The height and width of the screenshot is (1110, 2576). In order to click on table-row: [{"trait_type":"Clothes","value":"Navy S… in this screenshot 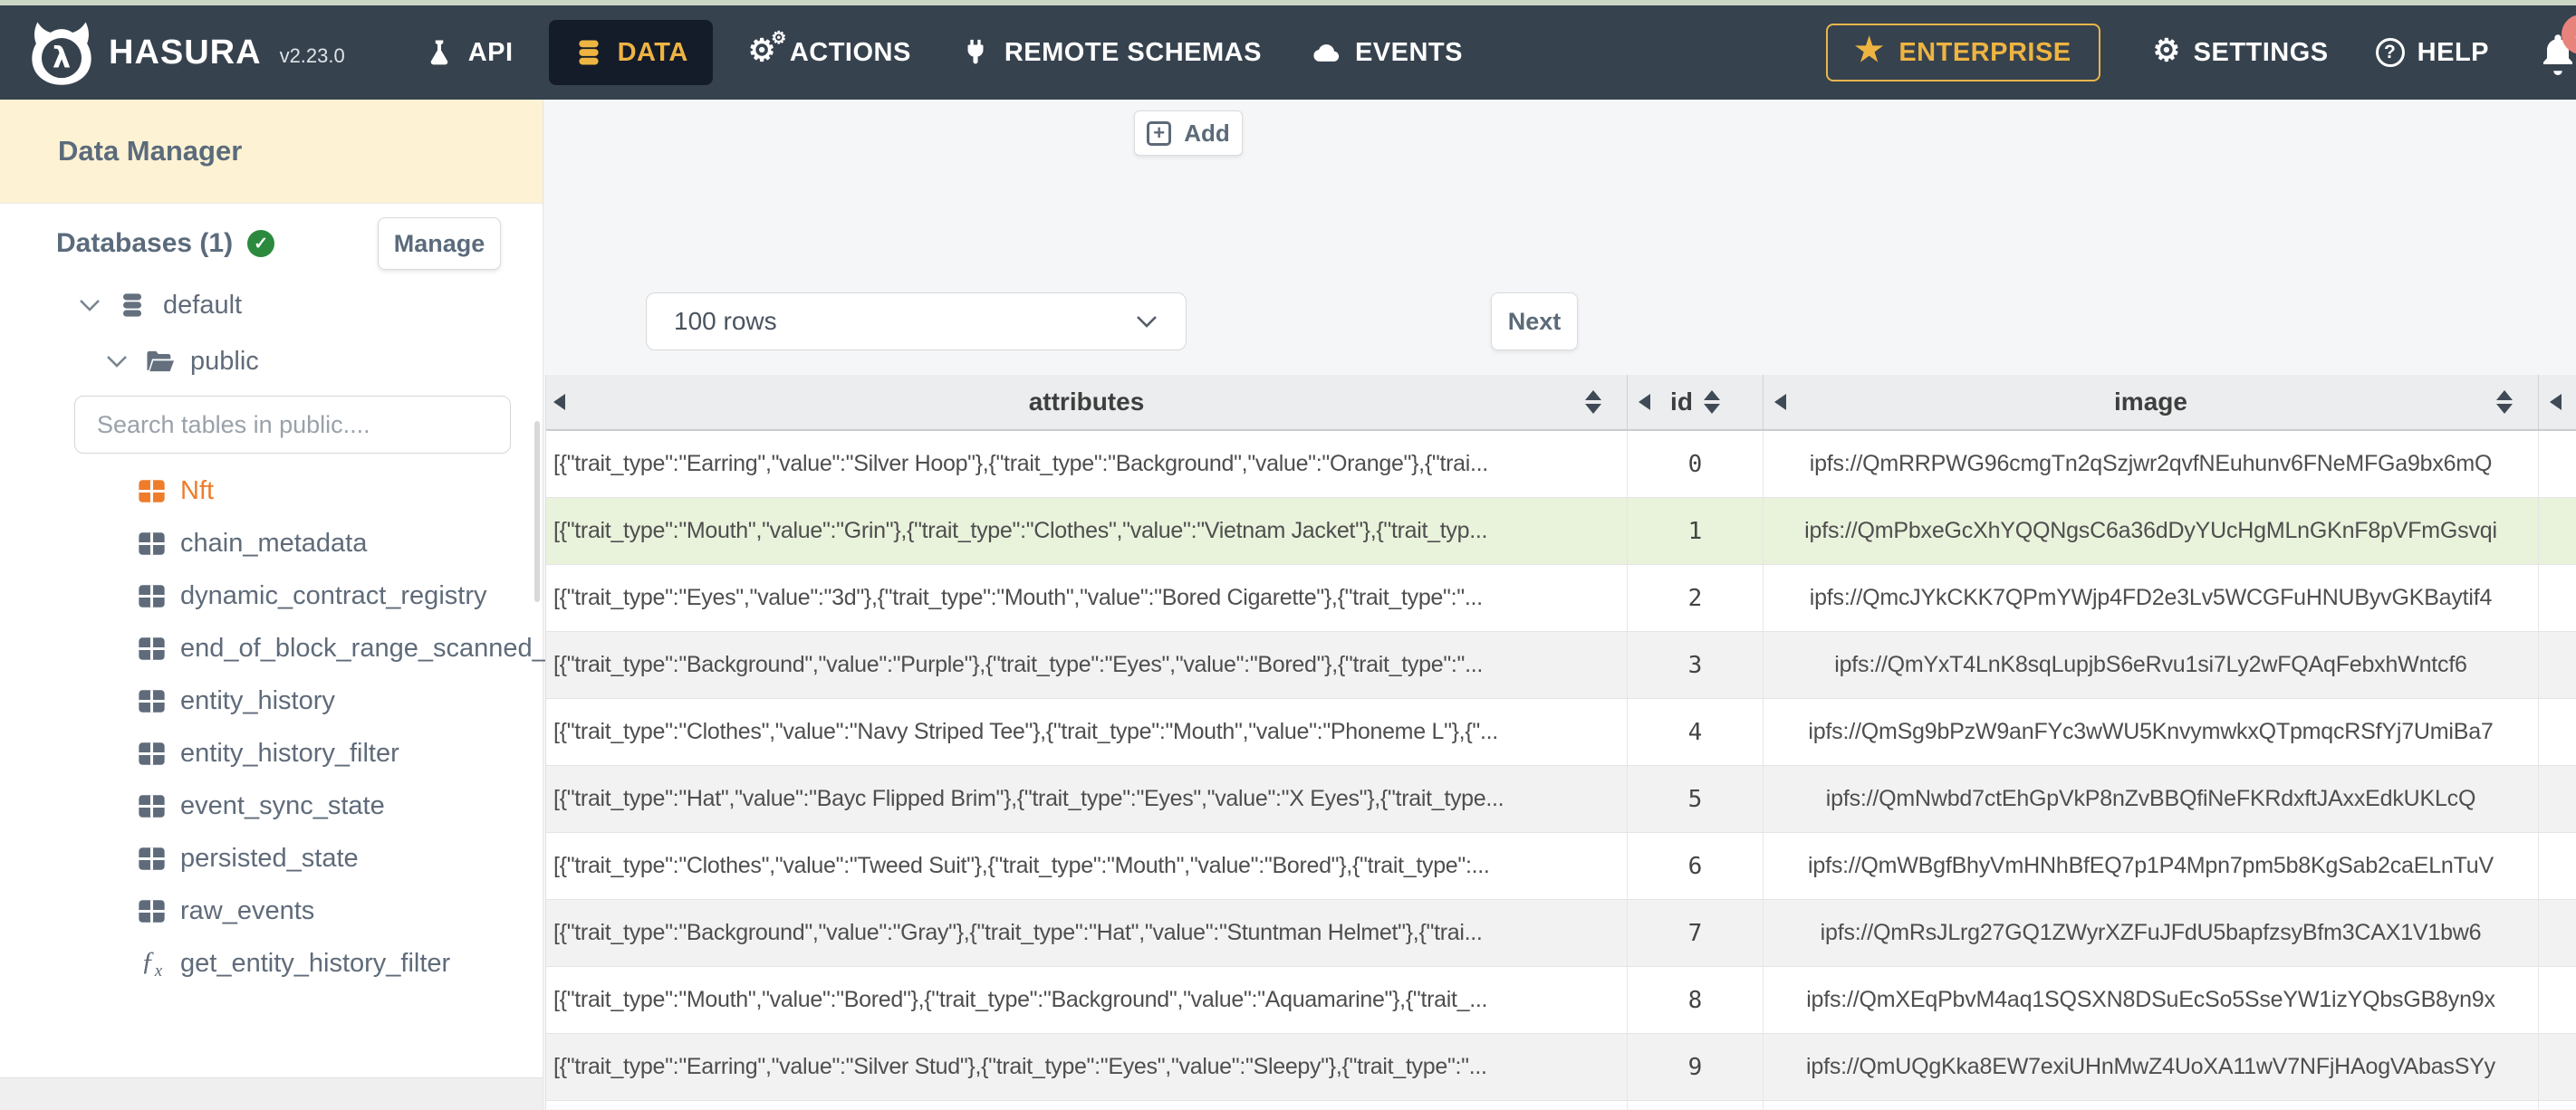, I will do `click(1561, 733)`.